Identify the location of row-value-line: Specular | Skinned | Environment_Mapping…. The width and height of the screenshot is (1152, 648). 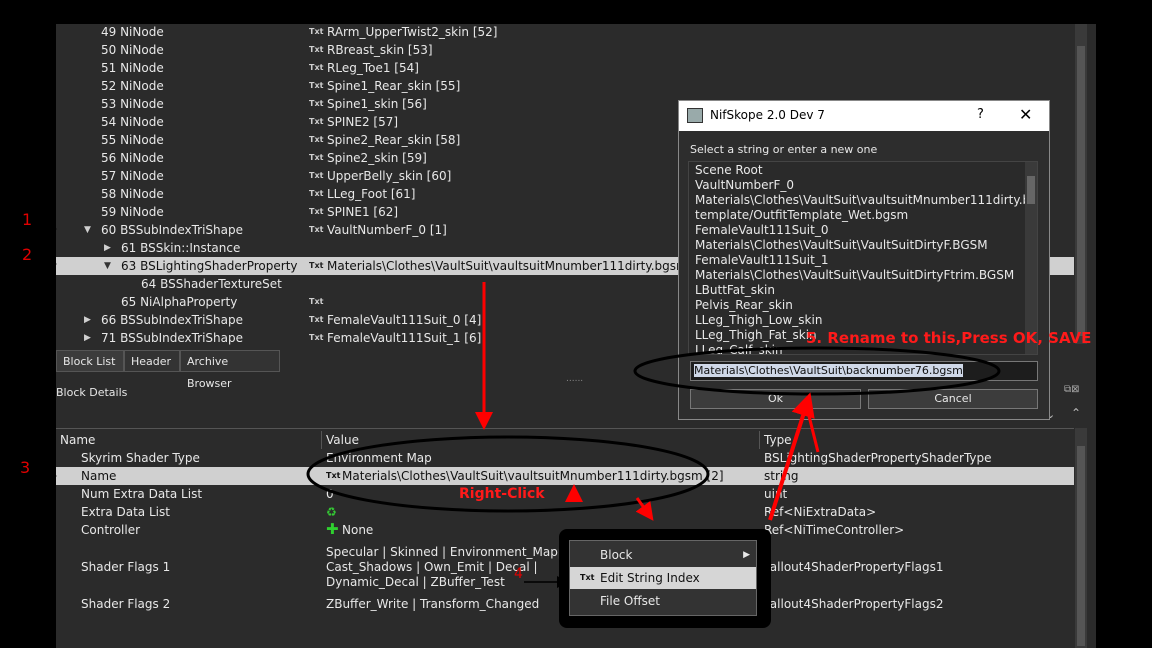
(459, 552).